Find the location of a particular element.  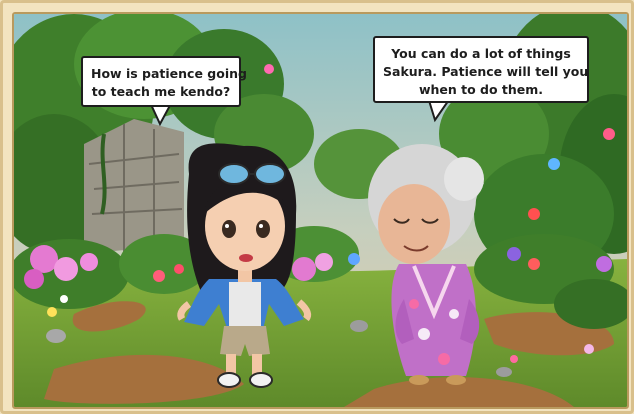

sakura-line-1: How is patience going is located at coordinates (169, 73).